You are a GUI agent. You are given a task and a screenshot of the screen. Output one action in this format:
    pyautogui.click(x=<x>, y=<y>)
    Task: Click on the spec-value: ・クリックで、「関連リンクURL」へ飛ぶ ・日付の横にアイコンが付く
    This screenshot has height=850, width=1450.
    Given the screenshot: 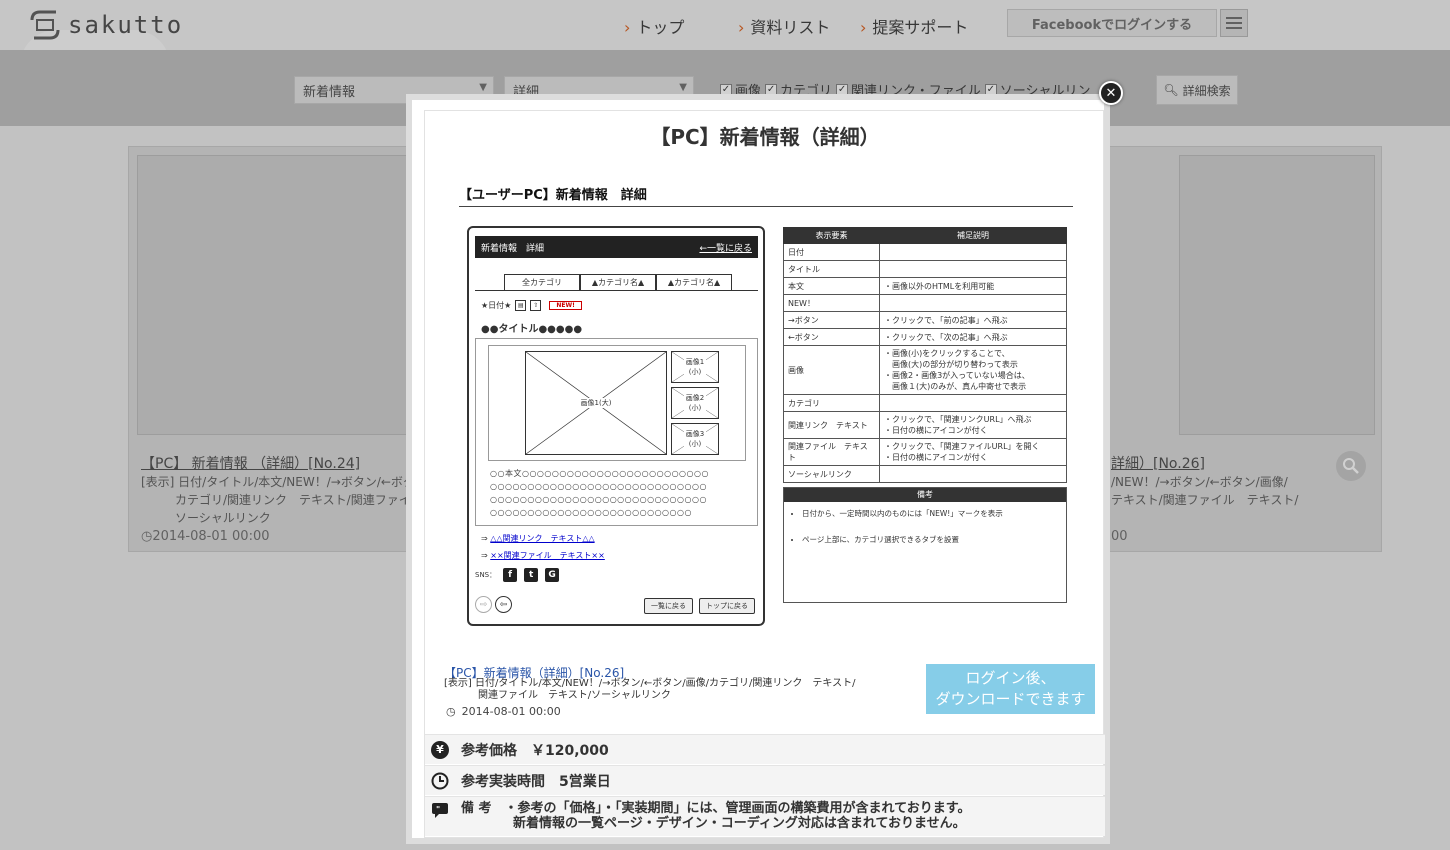 What is the action you would take?
    pyautogui.click(x=973, y=425)
    